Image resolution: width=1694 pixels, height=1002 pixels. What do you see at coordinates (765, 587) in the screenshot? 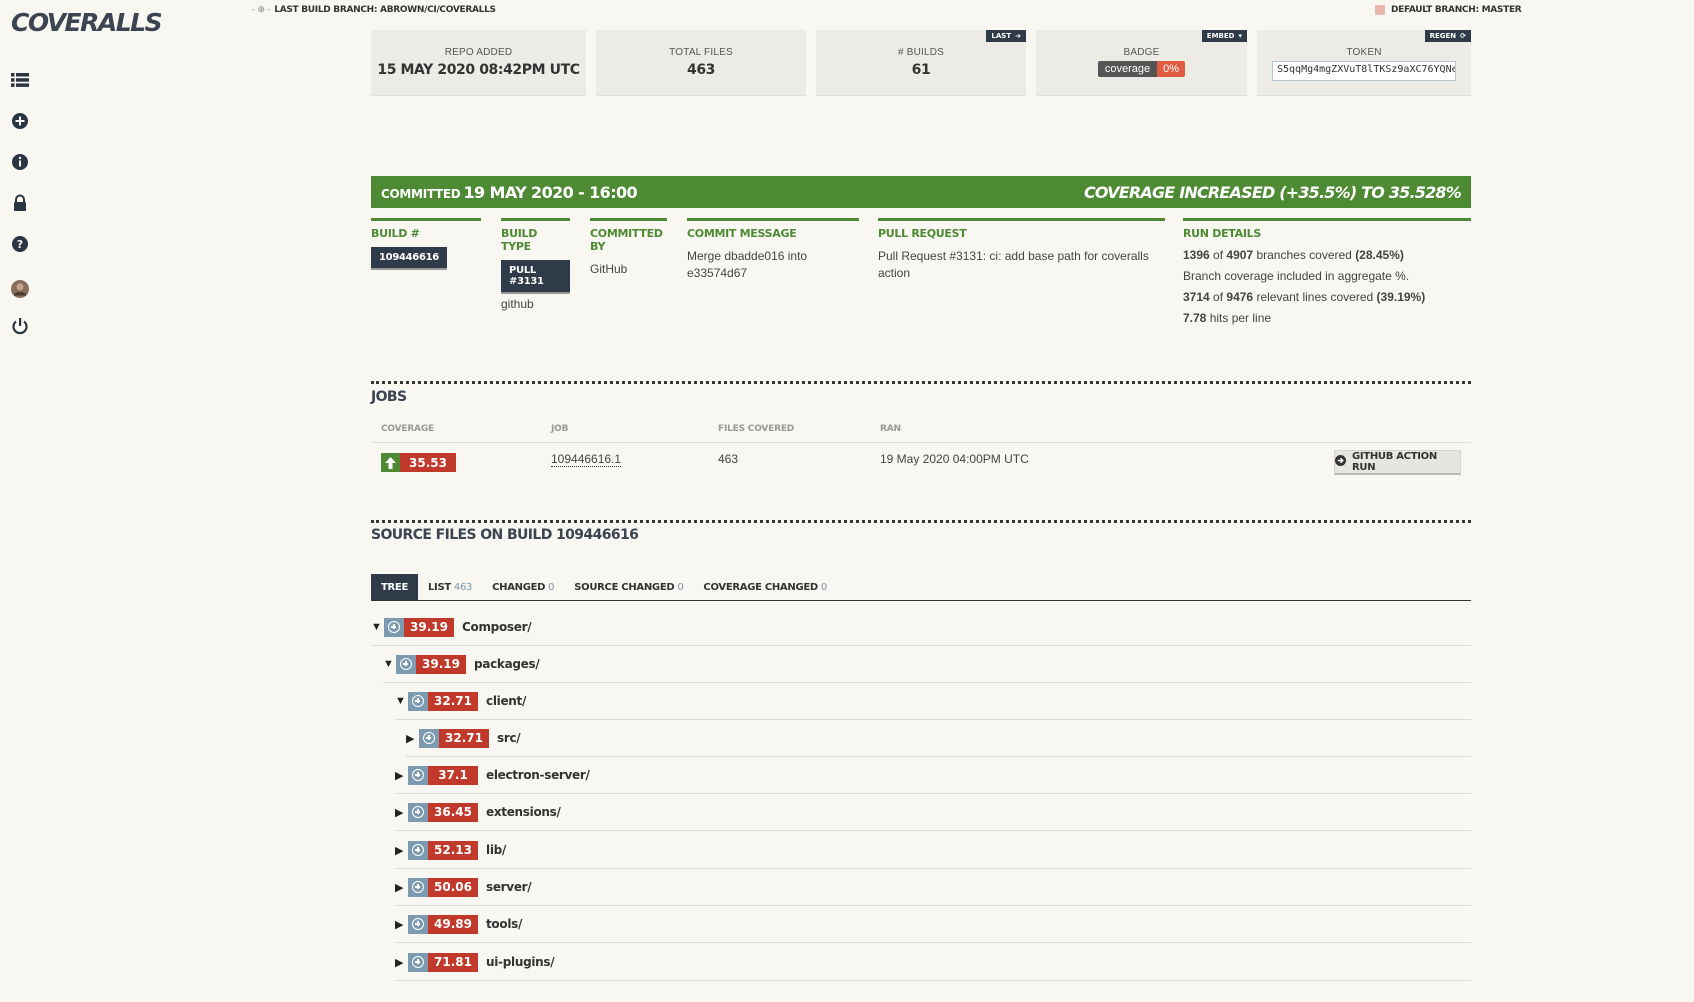
I see `tab-coverage-changed: COVERAGE CHANGED 0` at bounding box center [765, 587].